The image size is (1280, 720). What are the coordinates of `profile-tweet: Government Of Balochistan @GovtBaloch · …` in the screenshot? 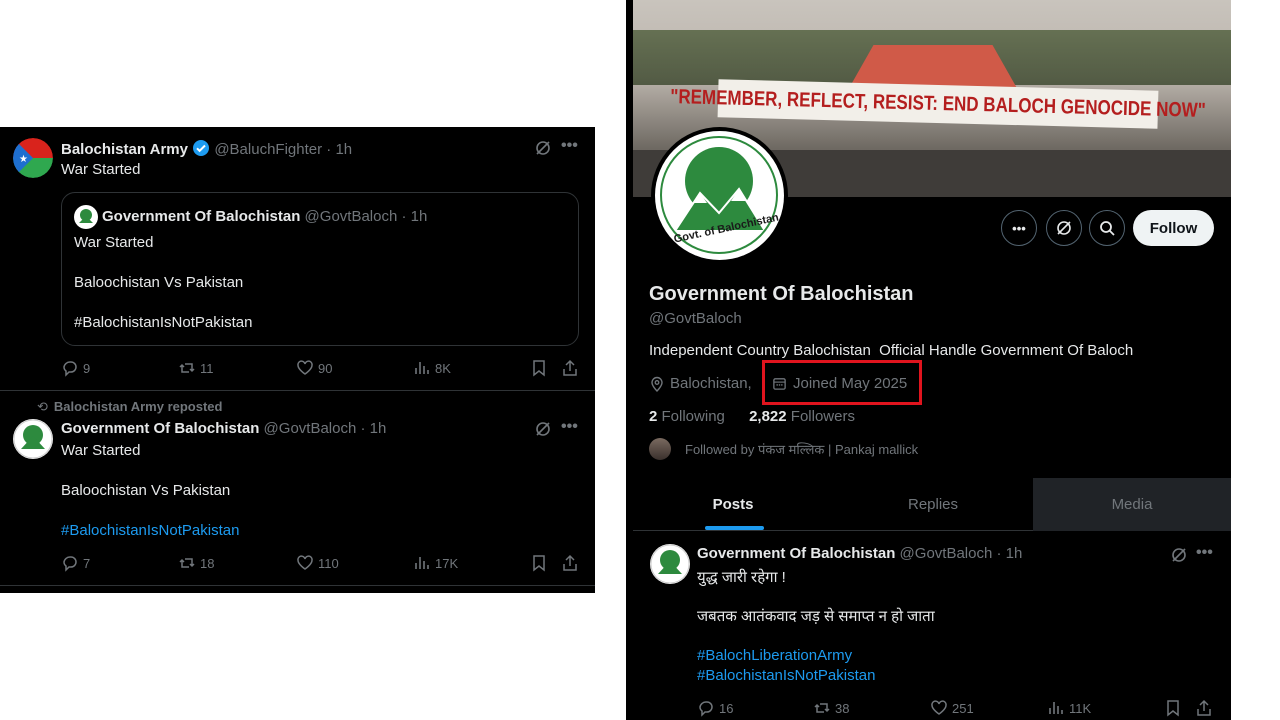 It's located at (932, 626).